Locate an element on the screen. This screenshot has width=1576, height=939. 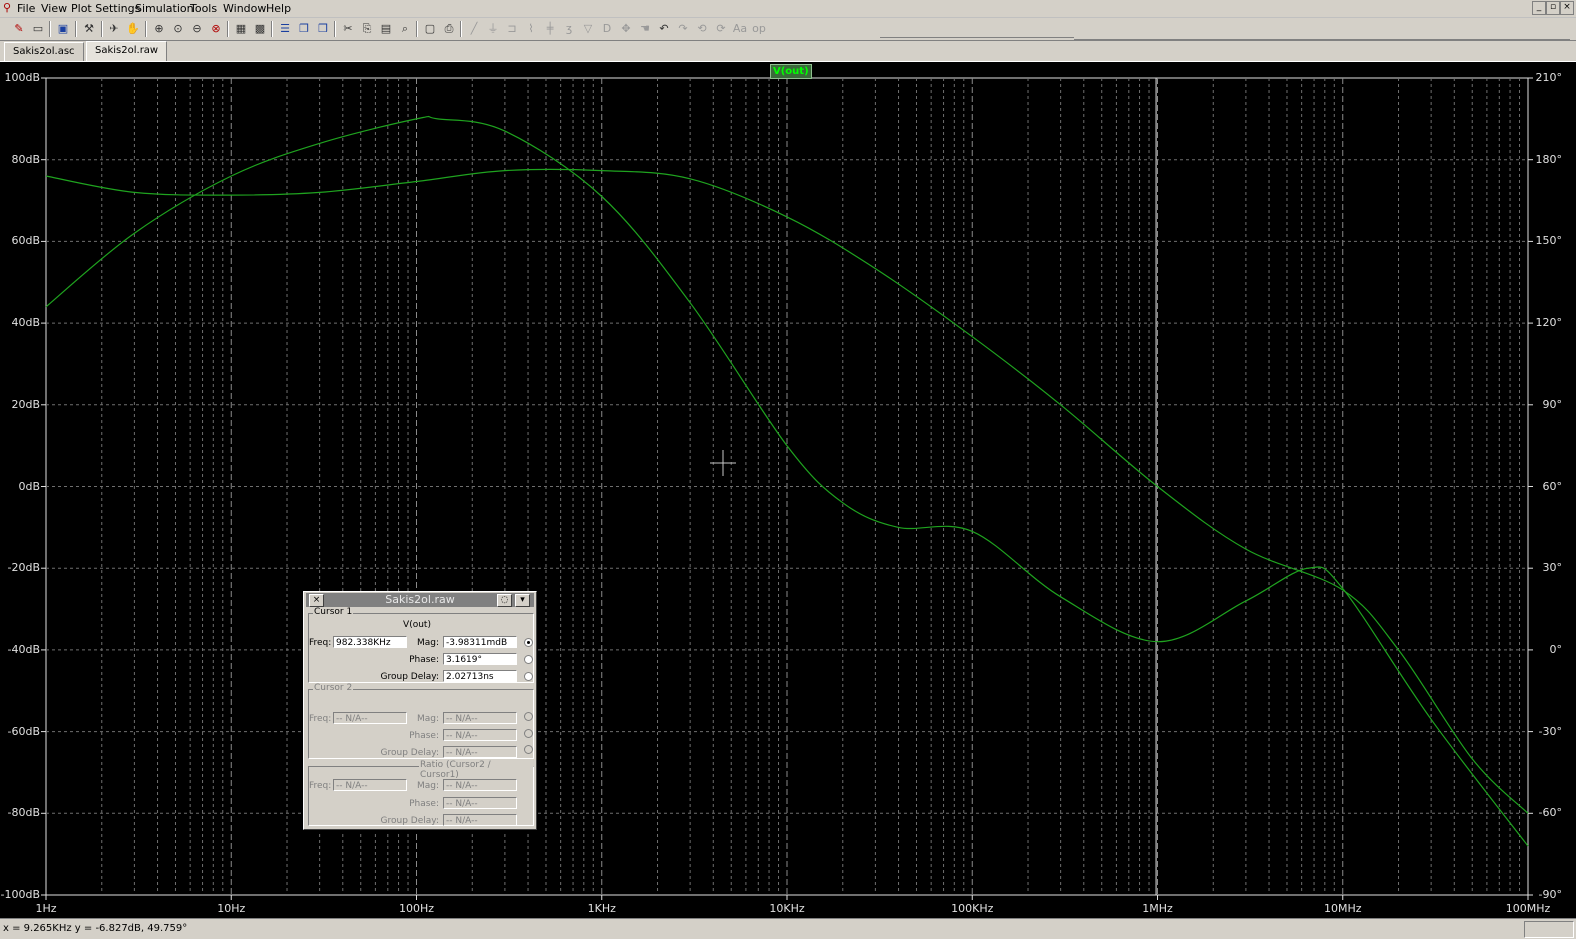
restore-icon: ▫ is located at coordinates (1553, 8).